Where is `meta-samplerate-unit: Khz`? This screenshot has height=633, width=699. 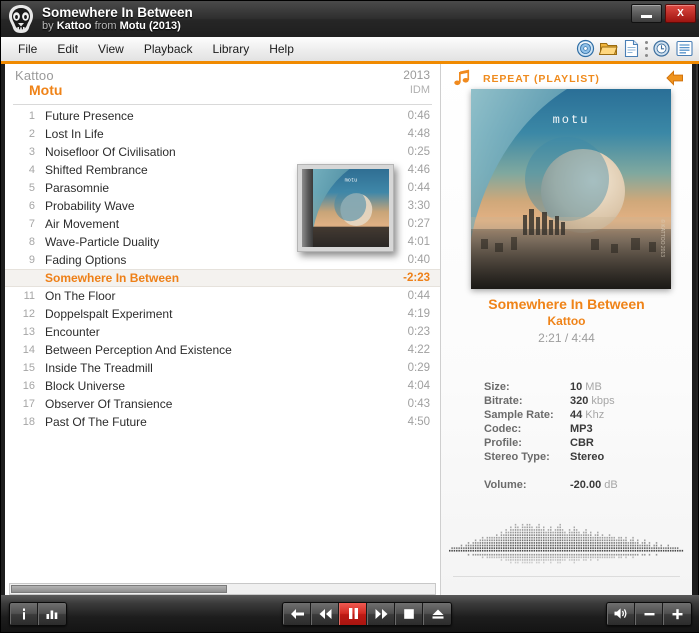
meta-samplerate-unit: Khz is located at coordinates (593, 415).